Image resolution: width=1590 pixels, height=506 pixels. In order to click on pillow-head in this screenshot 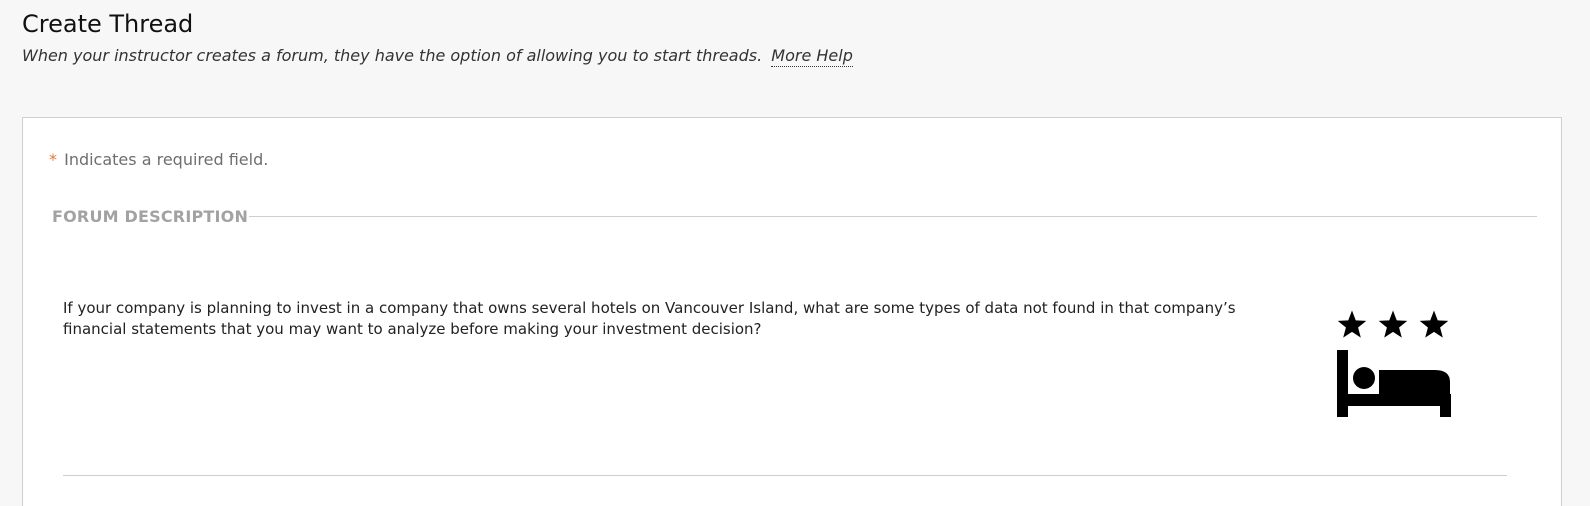, I will do `click(1364, 378)`.